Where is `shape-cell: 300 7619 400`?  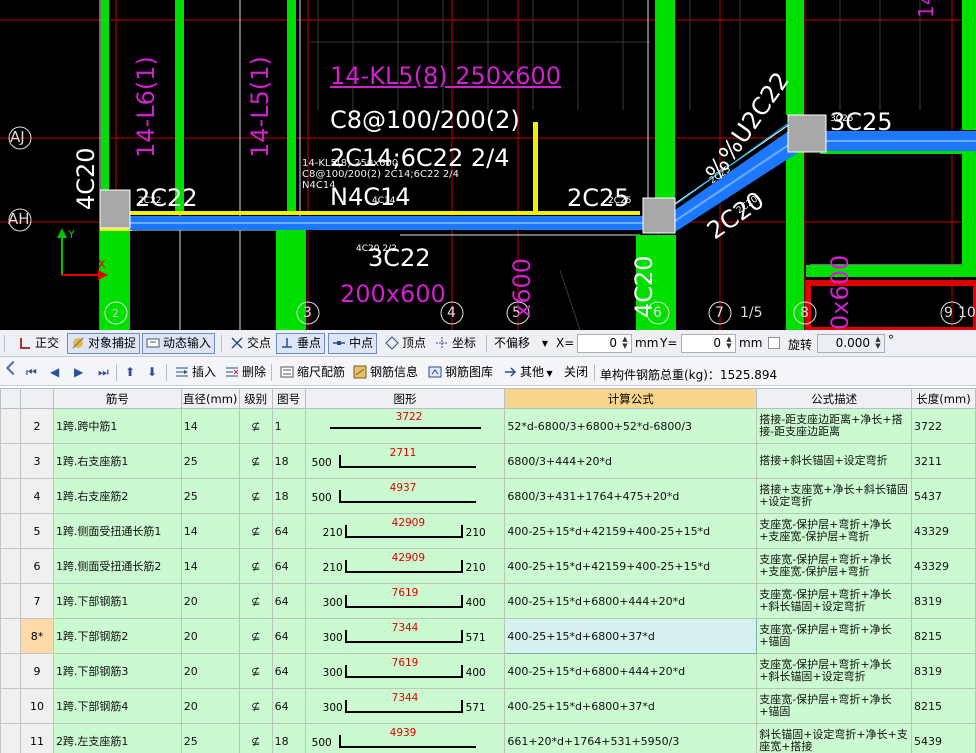
shape-cell: 300 7619 400 is located at coordinates (405, 671).